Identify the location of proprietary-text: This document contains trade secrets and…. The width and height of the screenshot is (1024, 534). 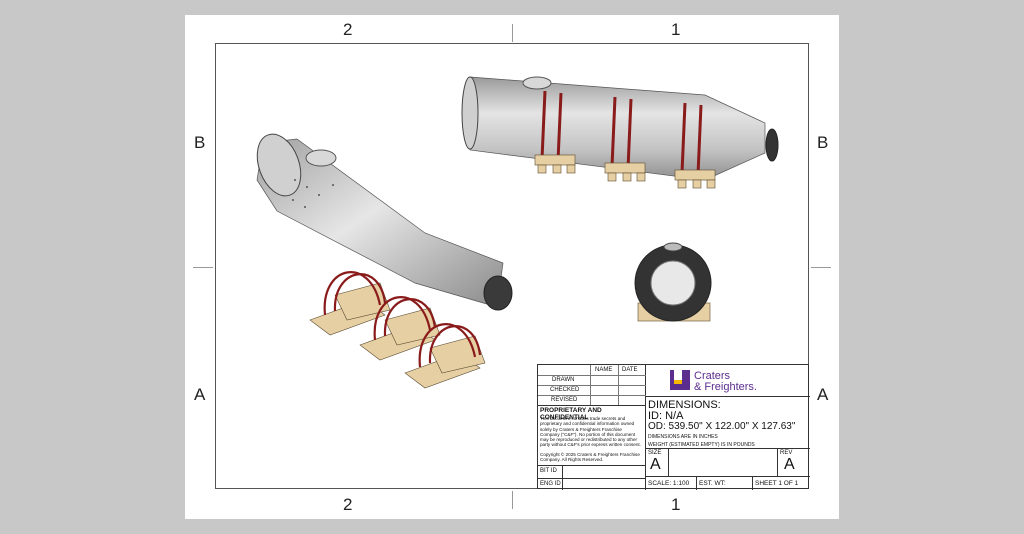
(590, 432).